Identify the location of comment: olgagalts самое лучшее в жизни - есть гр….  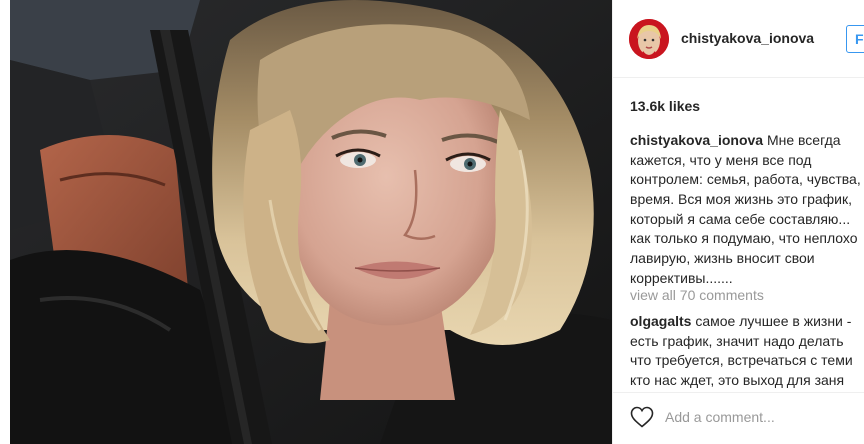
(747, 351).